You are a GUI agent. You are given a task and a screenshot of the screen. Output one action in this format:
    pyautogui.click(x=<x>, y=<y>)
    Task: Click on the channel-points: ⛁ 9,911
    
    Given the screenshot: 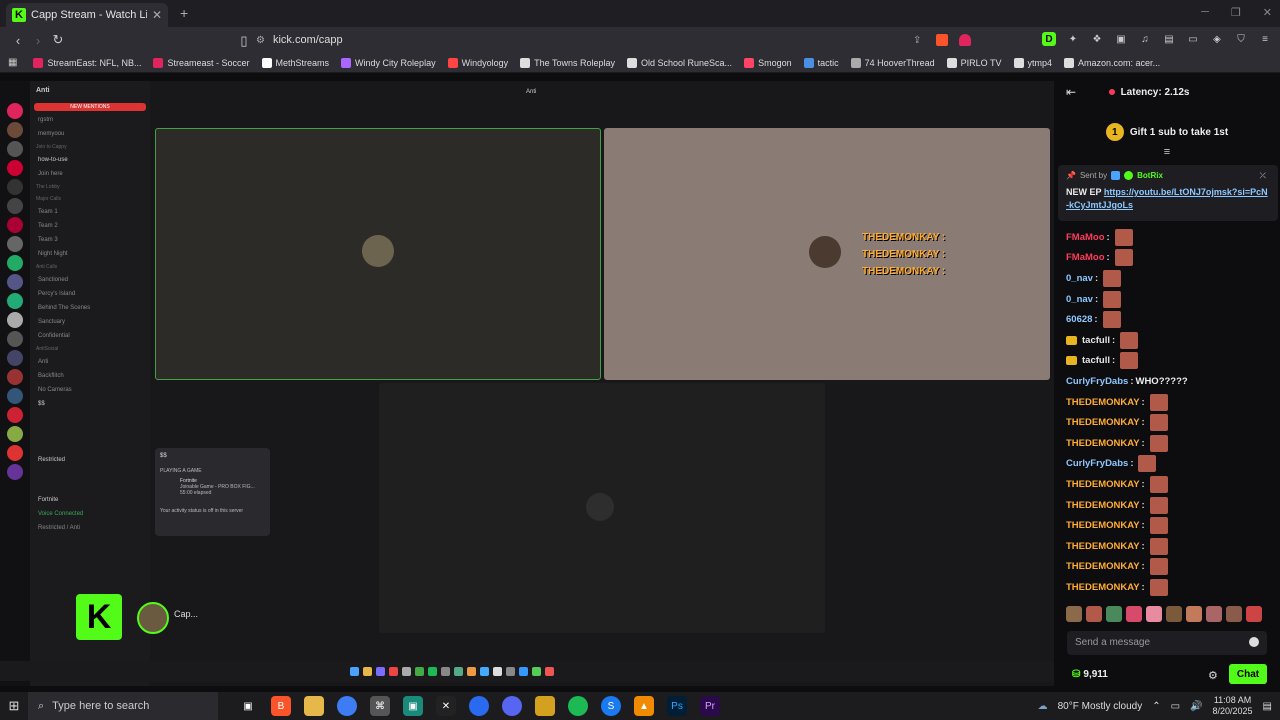 What is the action you would take?
    pyautogui.click(x=1090, y=674)
    